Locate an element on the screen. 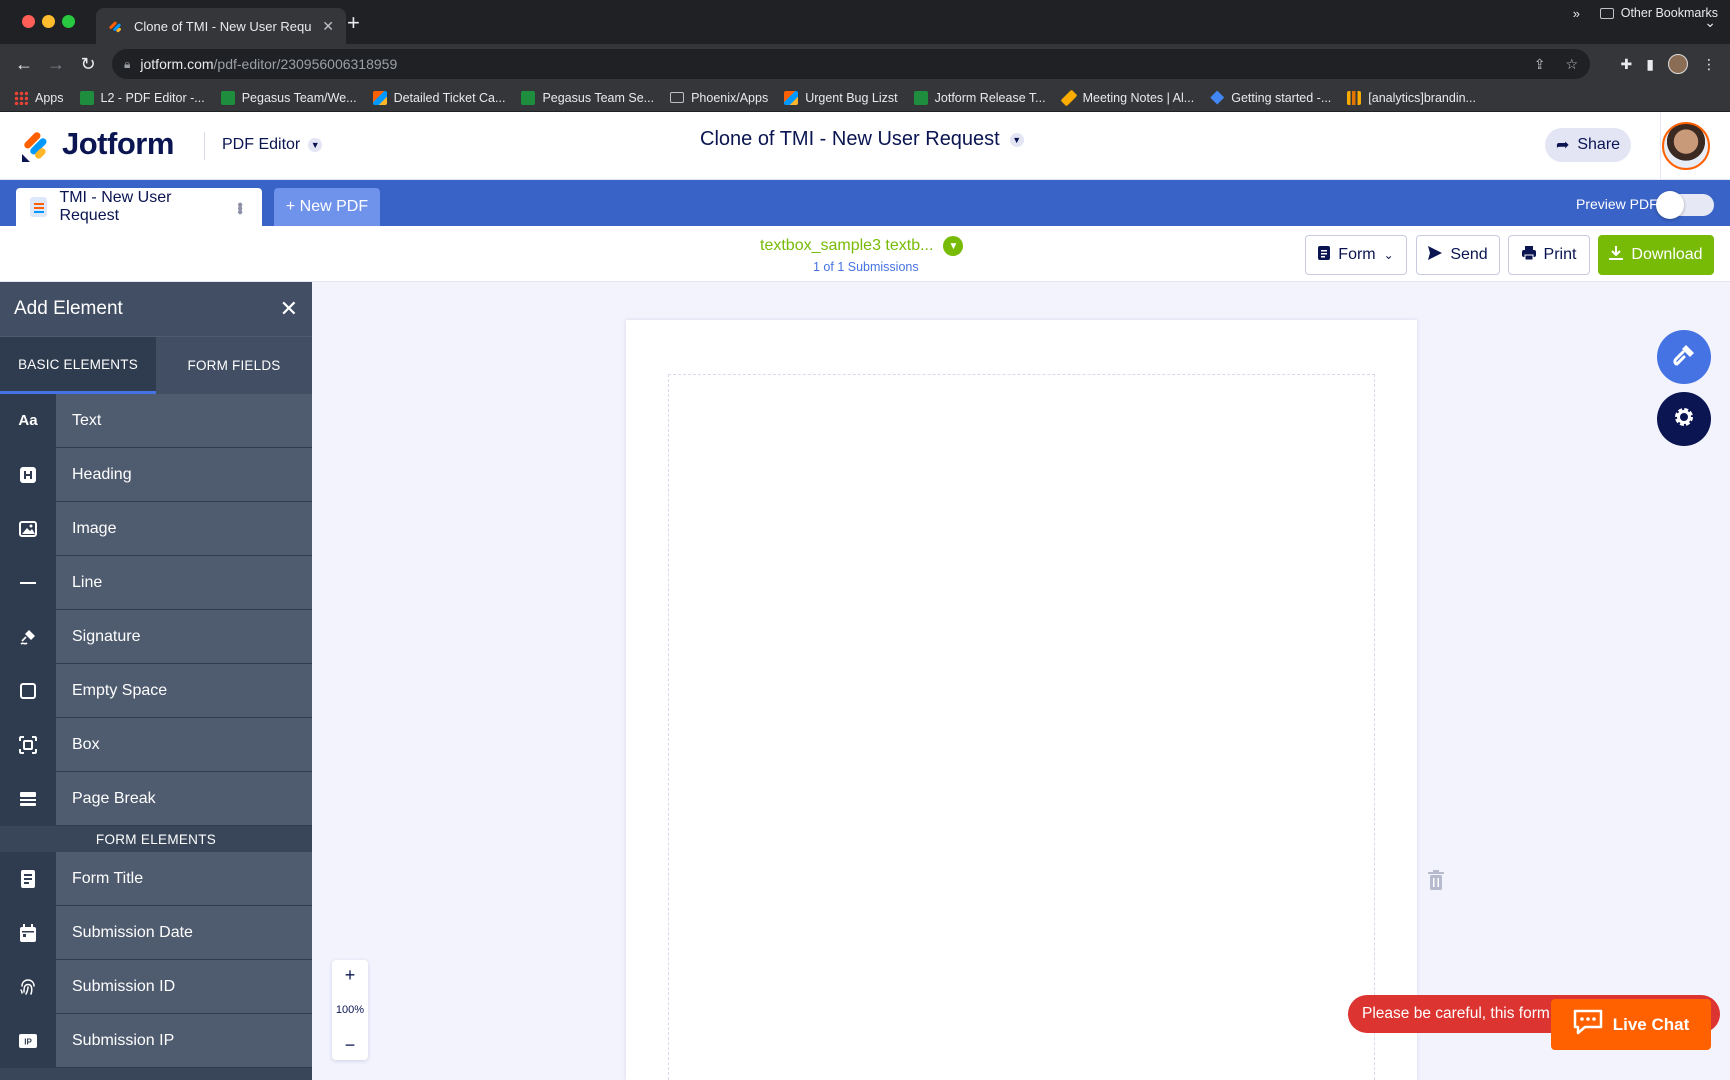  panel-tabs: BASIC ELEMENTS FORM FIELDS is located at coordinates (156, 365).